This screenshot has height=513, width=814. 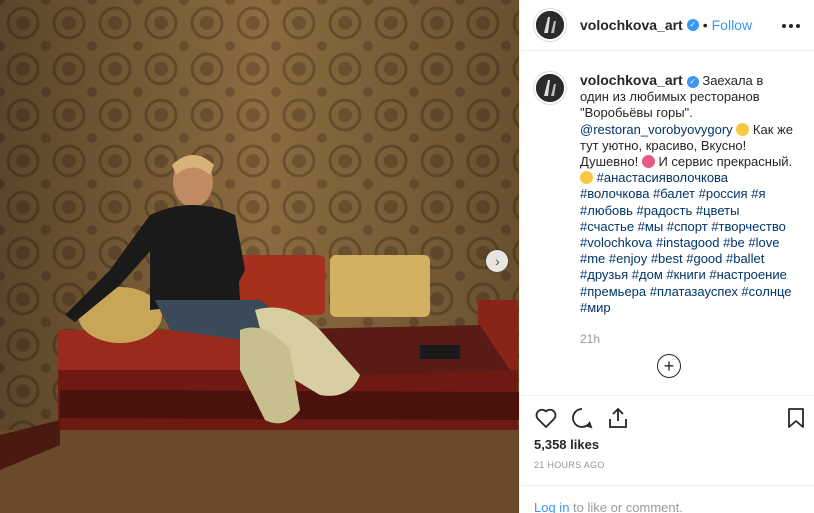 I want to click on load-more-comments-button: +, so click(x=669, y=366).